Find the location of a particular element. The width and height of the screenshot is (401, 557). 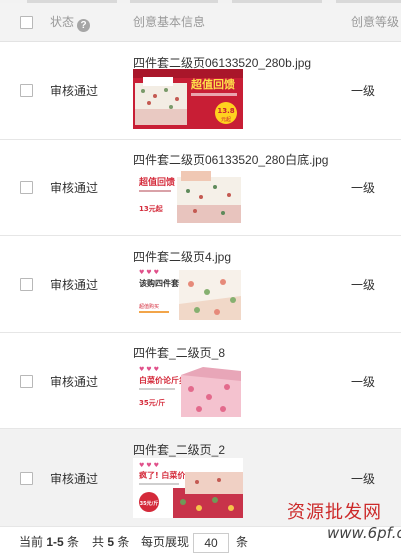

pagination-bar: 当前 1-5 条 共 5 条 每页展现 条 is located at coordinates (200, 542).